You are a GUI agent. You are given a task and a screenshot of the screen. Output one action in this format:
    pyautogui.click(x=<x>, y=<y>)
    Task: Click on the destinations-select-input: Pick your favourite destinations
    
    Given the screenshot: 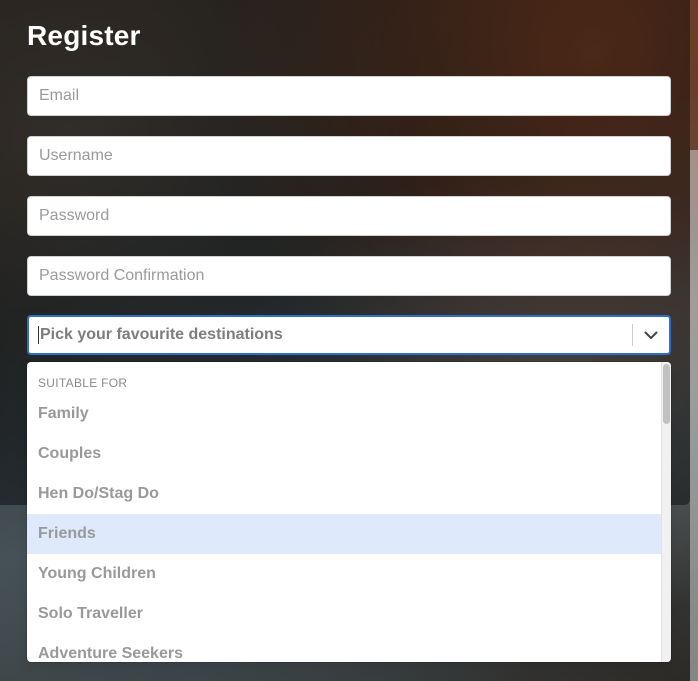 What is the action you would take?
    pyautogui.click(x=330, y=335)
    